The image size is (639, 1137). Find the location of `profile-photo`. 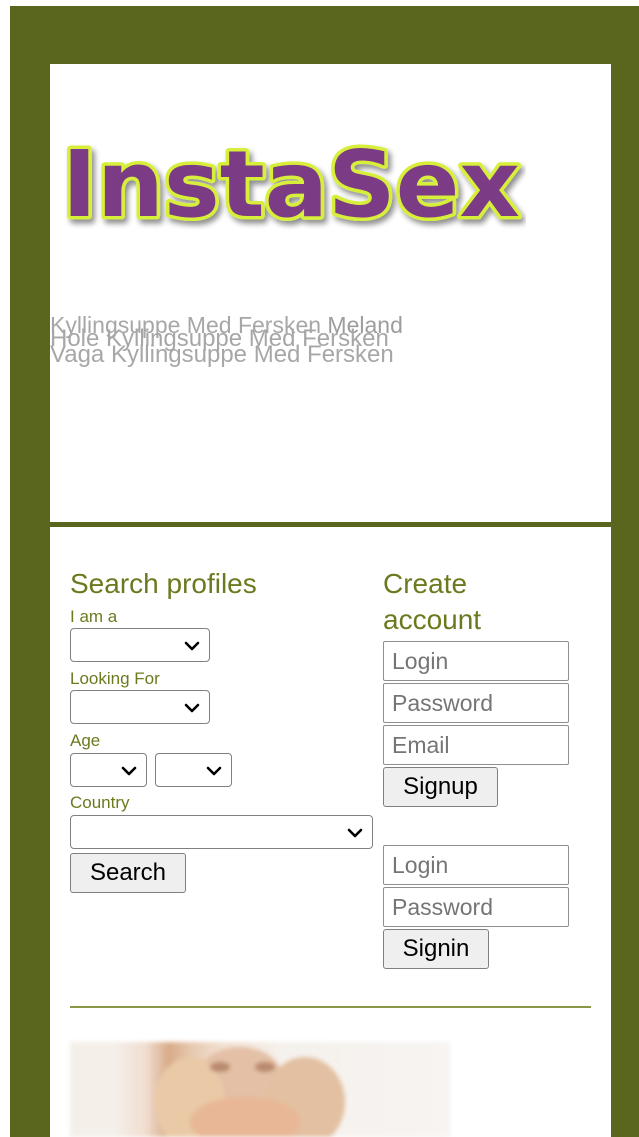

profile-photo is located at coordinates (260, 1089).